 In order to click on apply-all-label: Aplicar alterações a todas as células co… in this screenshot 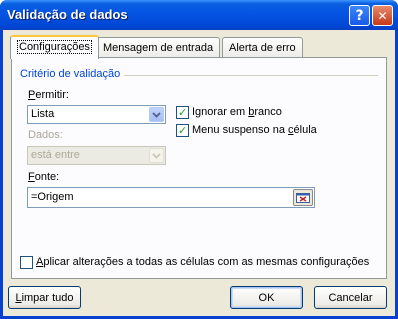, I will do `click(203, 262)`.